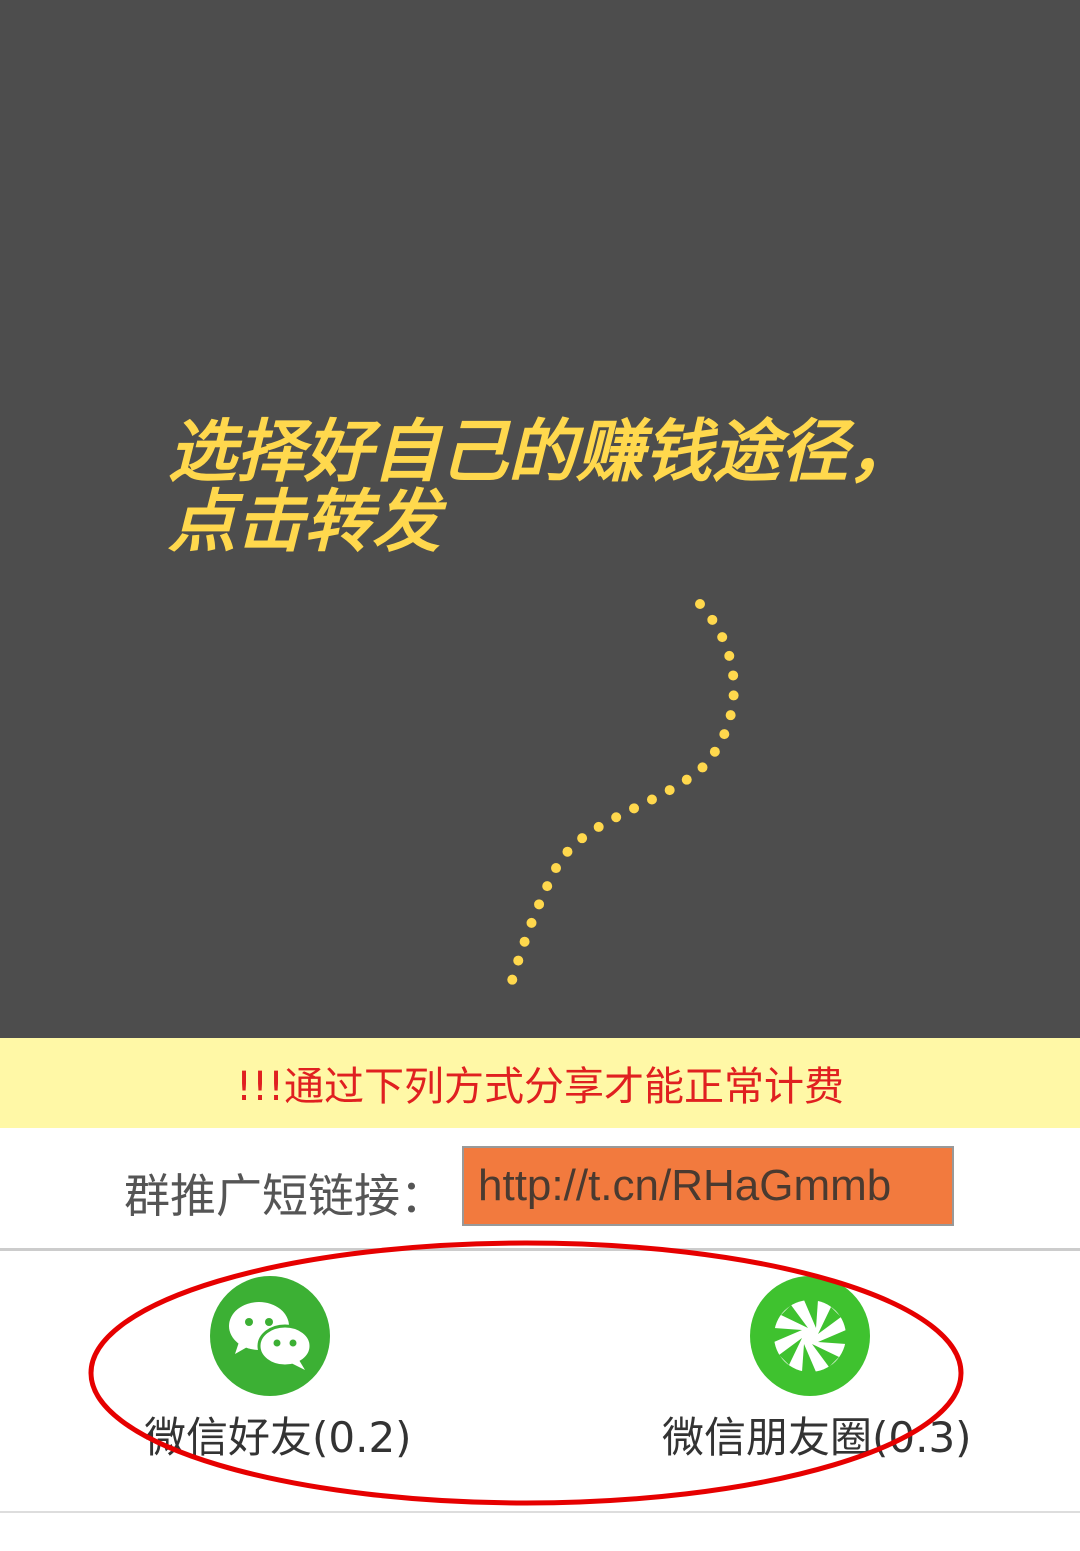  I want to click on highlight-ellipse, so click(526, 1373).